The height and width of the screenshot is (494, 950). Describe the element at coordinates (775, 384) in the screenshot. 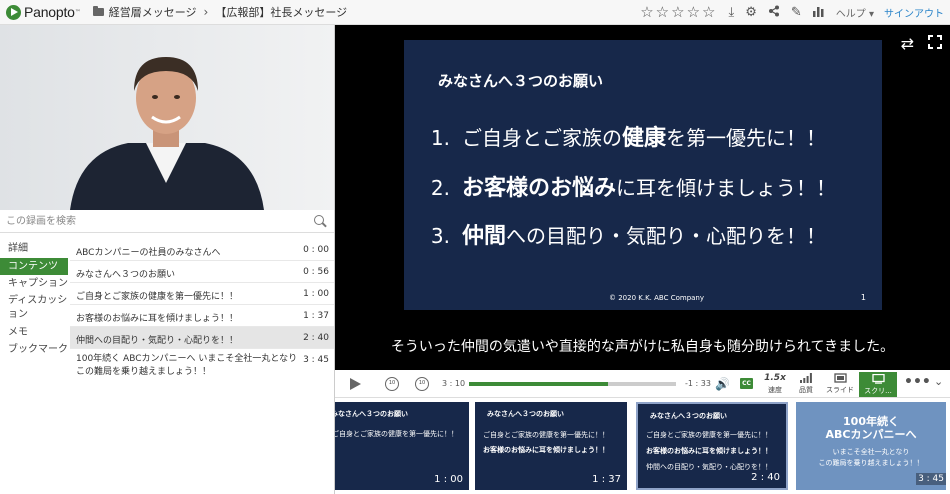

I see `speed-button: 1.5x 速度` at that location.